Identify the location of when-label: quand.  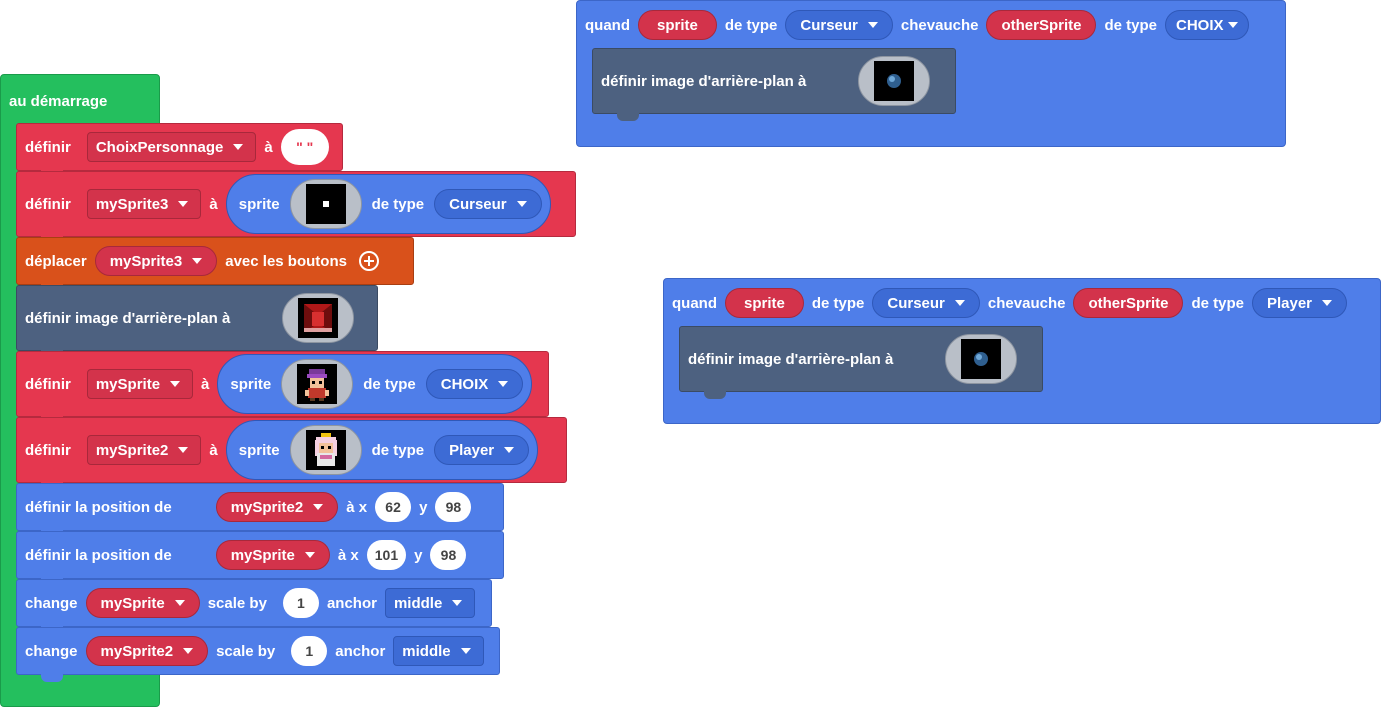
(694, 303).